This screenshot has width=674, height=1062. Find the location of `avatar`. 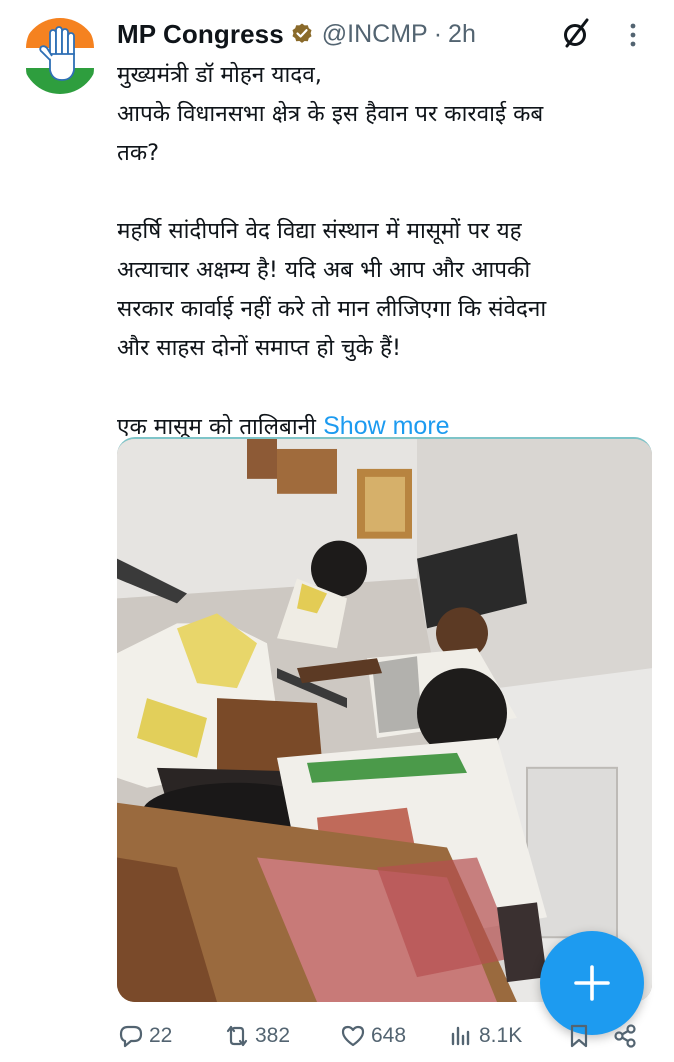

avatar is located at coordinates (60, 56).